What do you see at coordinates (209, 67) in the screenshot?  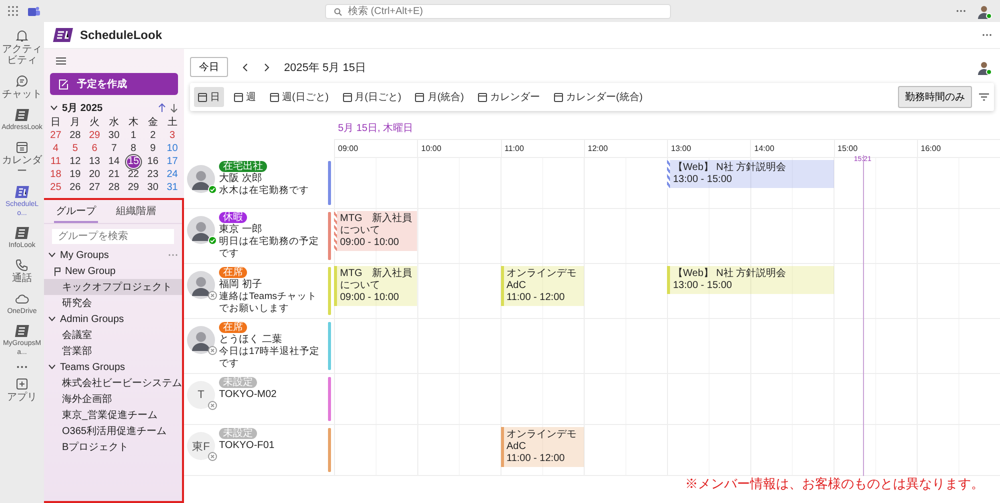 I see `today-button: 今日` at bounding box center [209, 67].